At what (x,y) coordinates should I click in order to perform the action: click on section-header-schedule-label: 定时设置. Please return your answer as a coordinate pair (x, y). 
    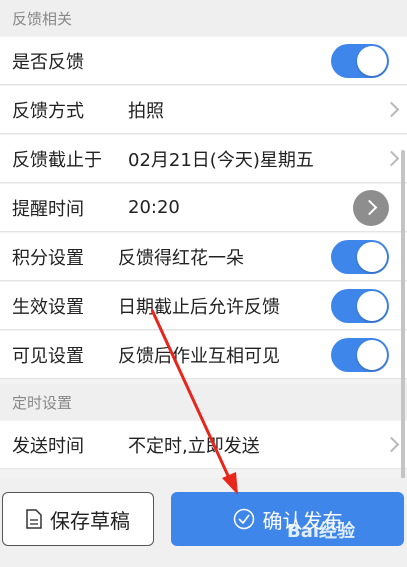
    Looking at the image, I should click on (42, 402).